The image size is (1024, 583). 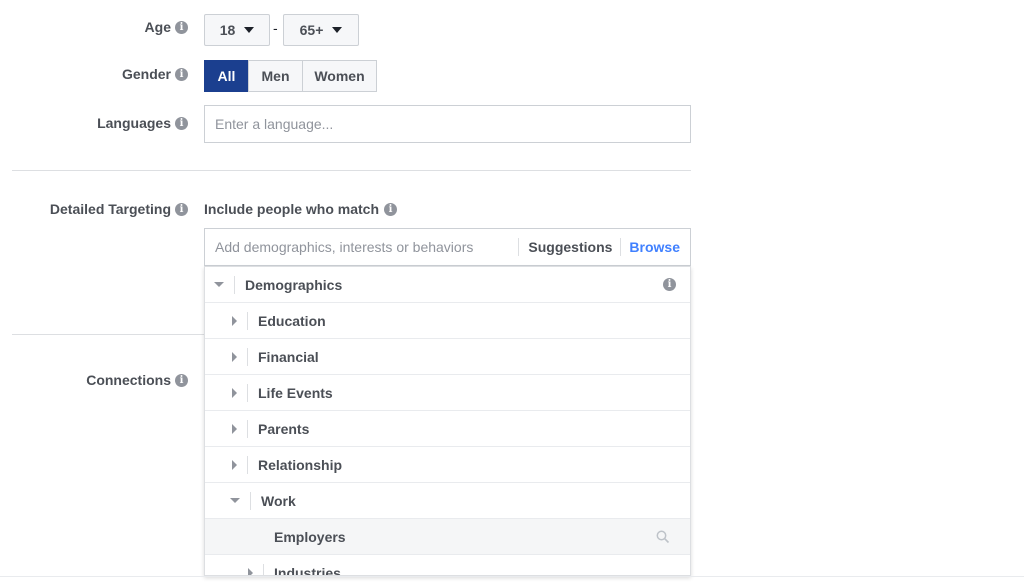 What do you see at coordinates (447, 565) in the screenshot?
I see `tree-item-industries: Industries` at bounding box center [447, 565].